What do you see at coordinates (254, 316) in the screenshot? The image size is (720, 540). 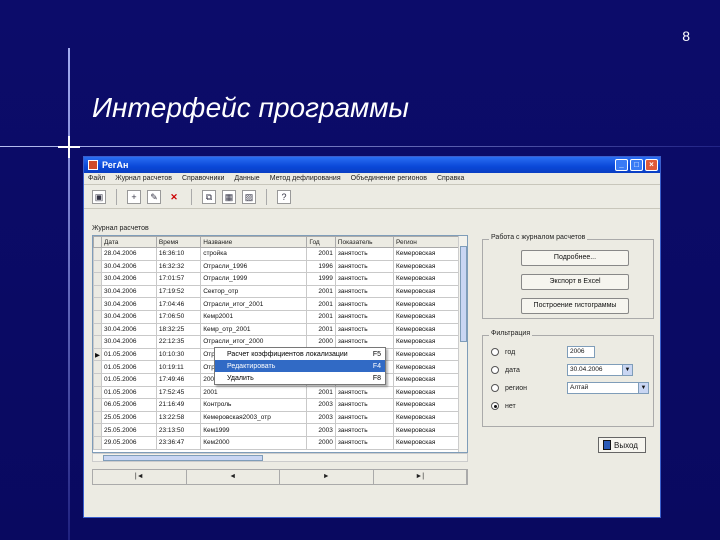 I see `table-cell: Кемр2001` at bounding box center [254, 316].